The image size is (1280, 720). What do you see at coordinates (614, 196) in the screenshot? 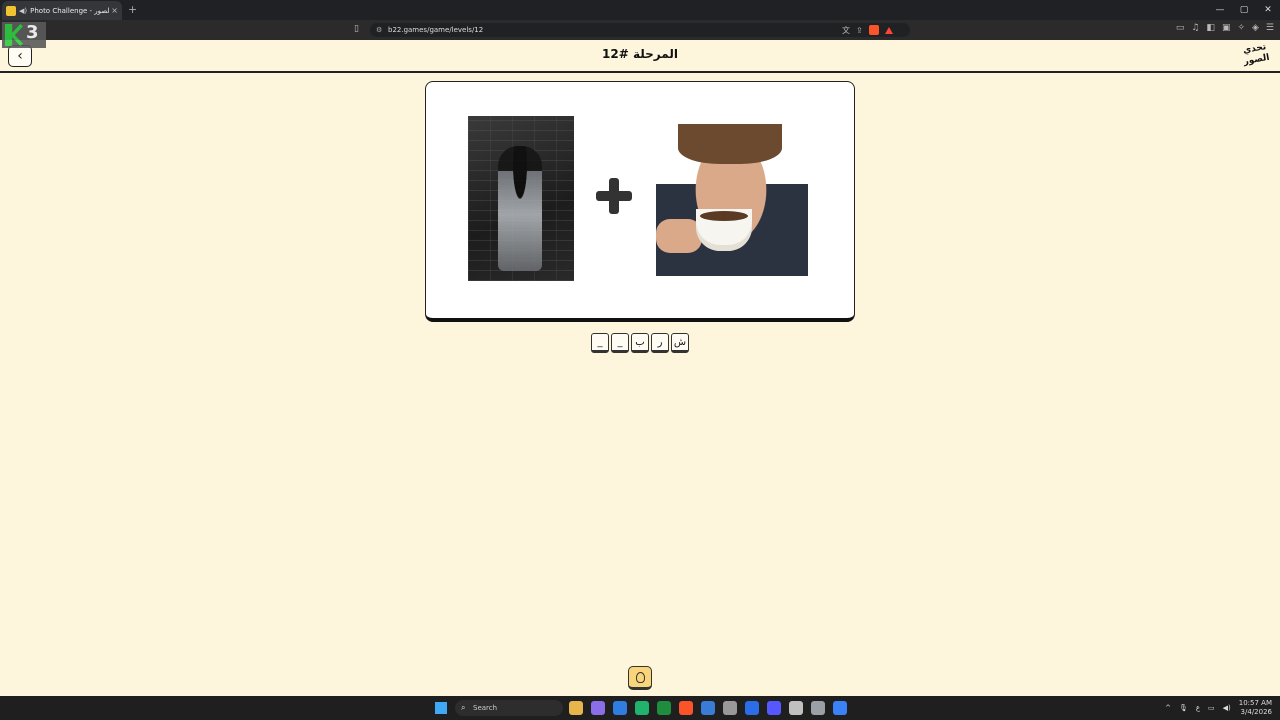
I see `plus-icon` at bounding box center [614, 196].